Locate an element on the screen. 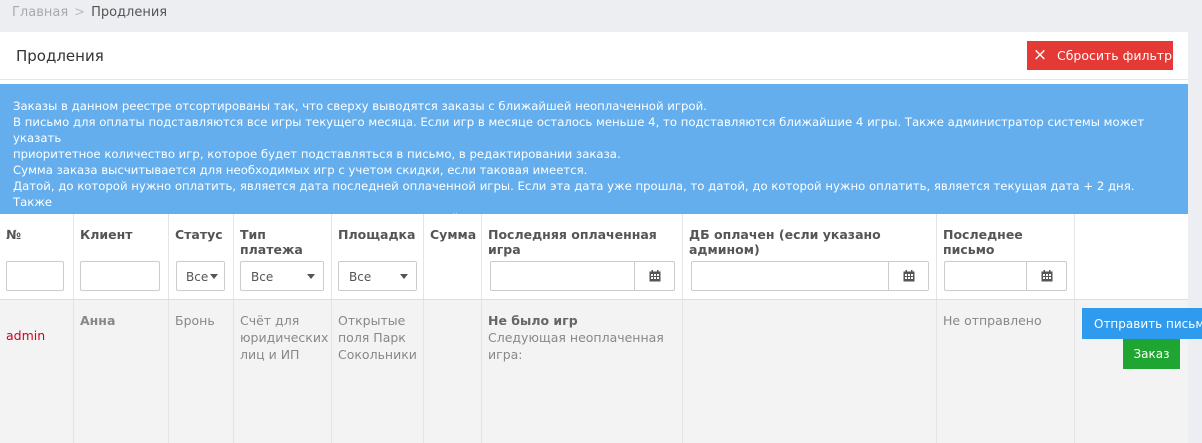 This screenshot has width=1202, height=443. num-filter-input is located at coordinates (35, 276).